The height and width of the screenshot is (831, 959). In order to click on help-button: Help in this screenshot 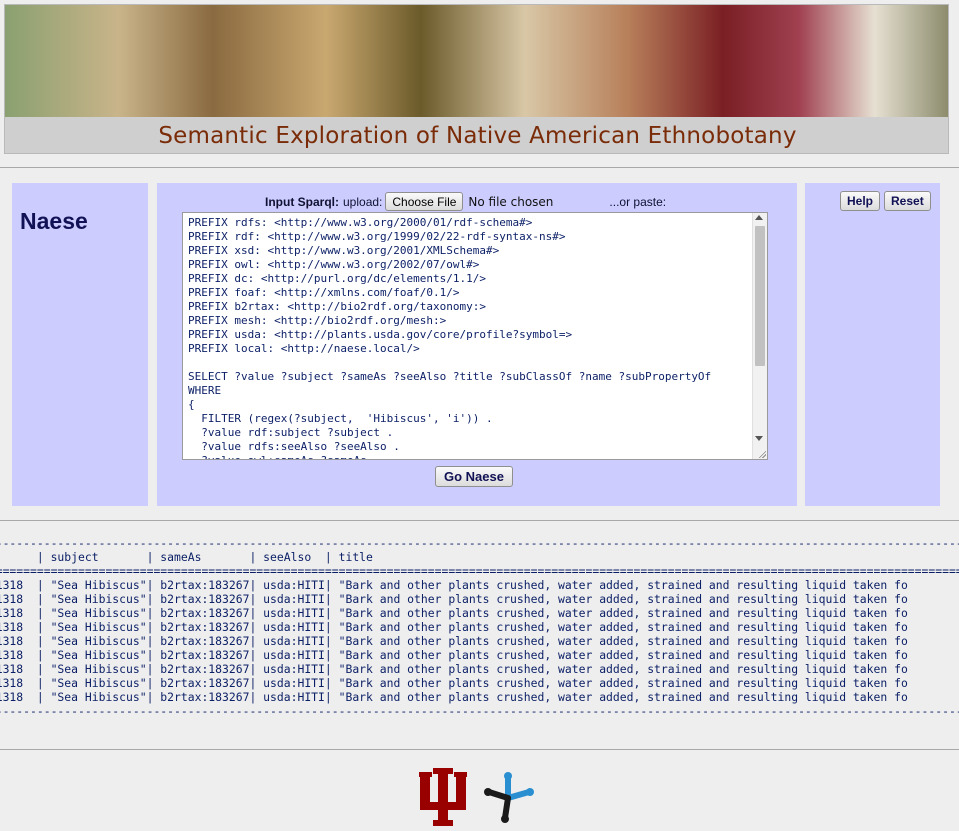, I will do `click(860, 201)`.